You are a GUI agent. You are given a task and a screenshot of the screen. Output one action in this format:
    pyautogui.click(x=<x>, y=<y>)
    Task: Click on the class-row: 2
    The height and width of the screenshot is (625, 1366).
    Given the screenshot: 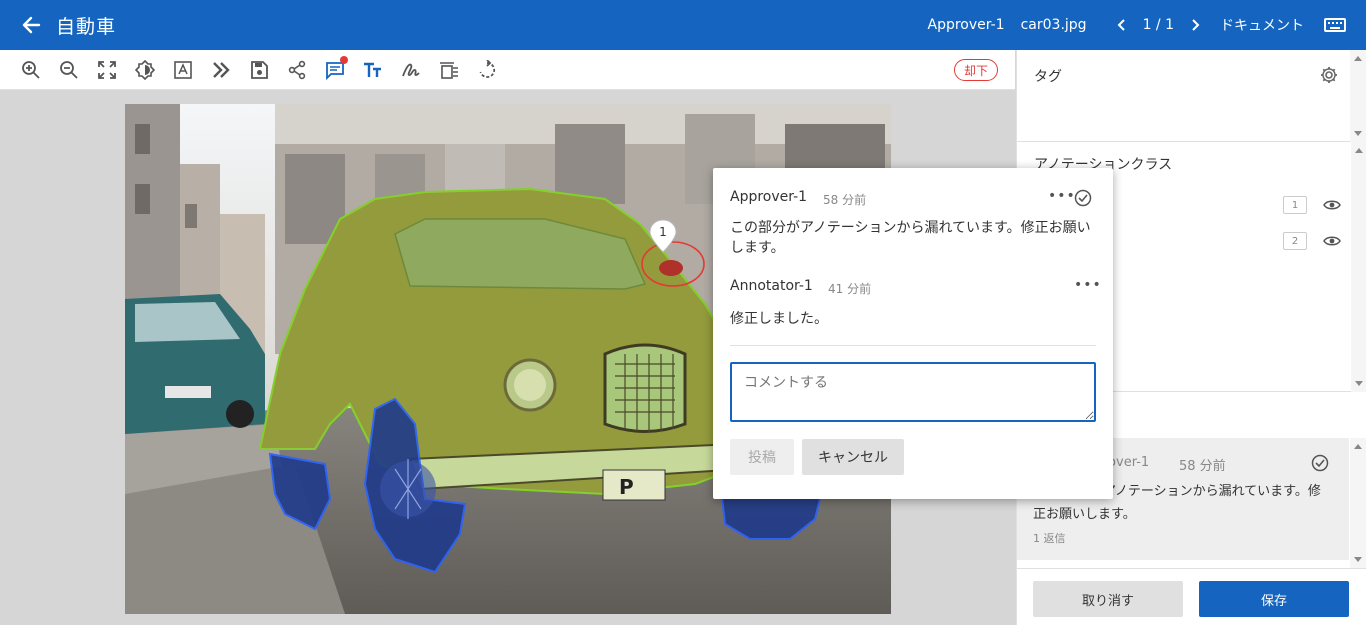 What is the action you would take?
    pyautogui.click(x=1312, y=241)
    